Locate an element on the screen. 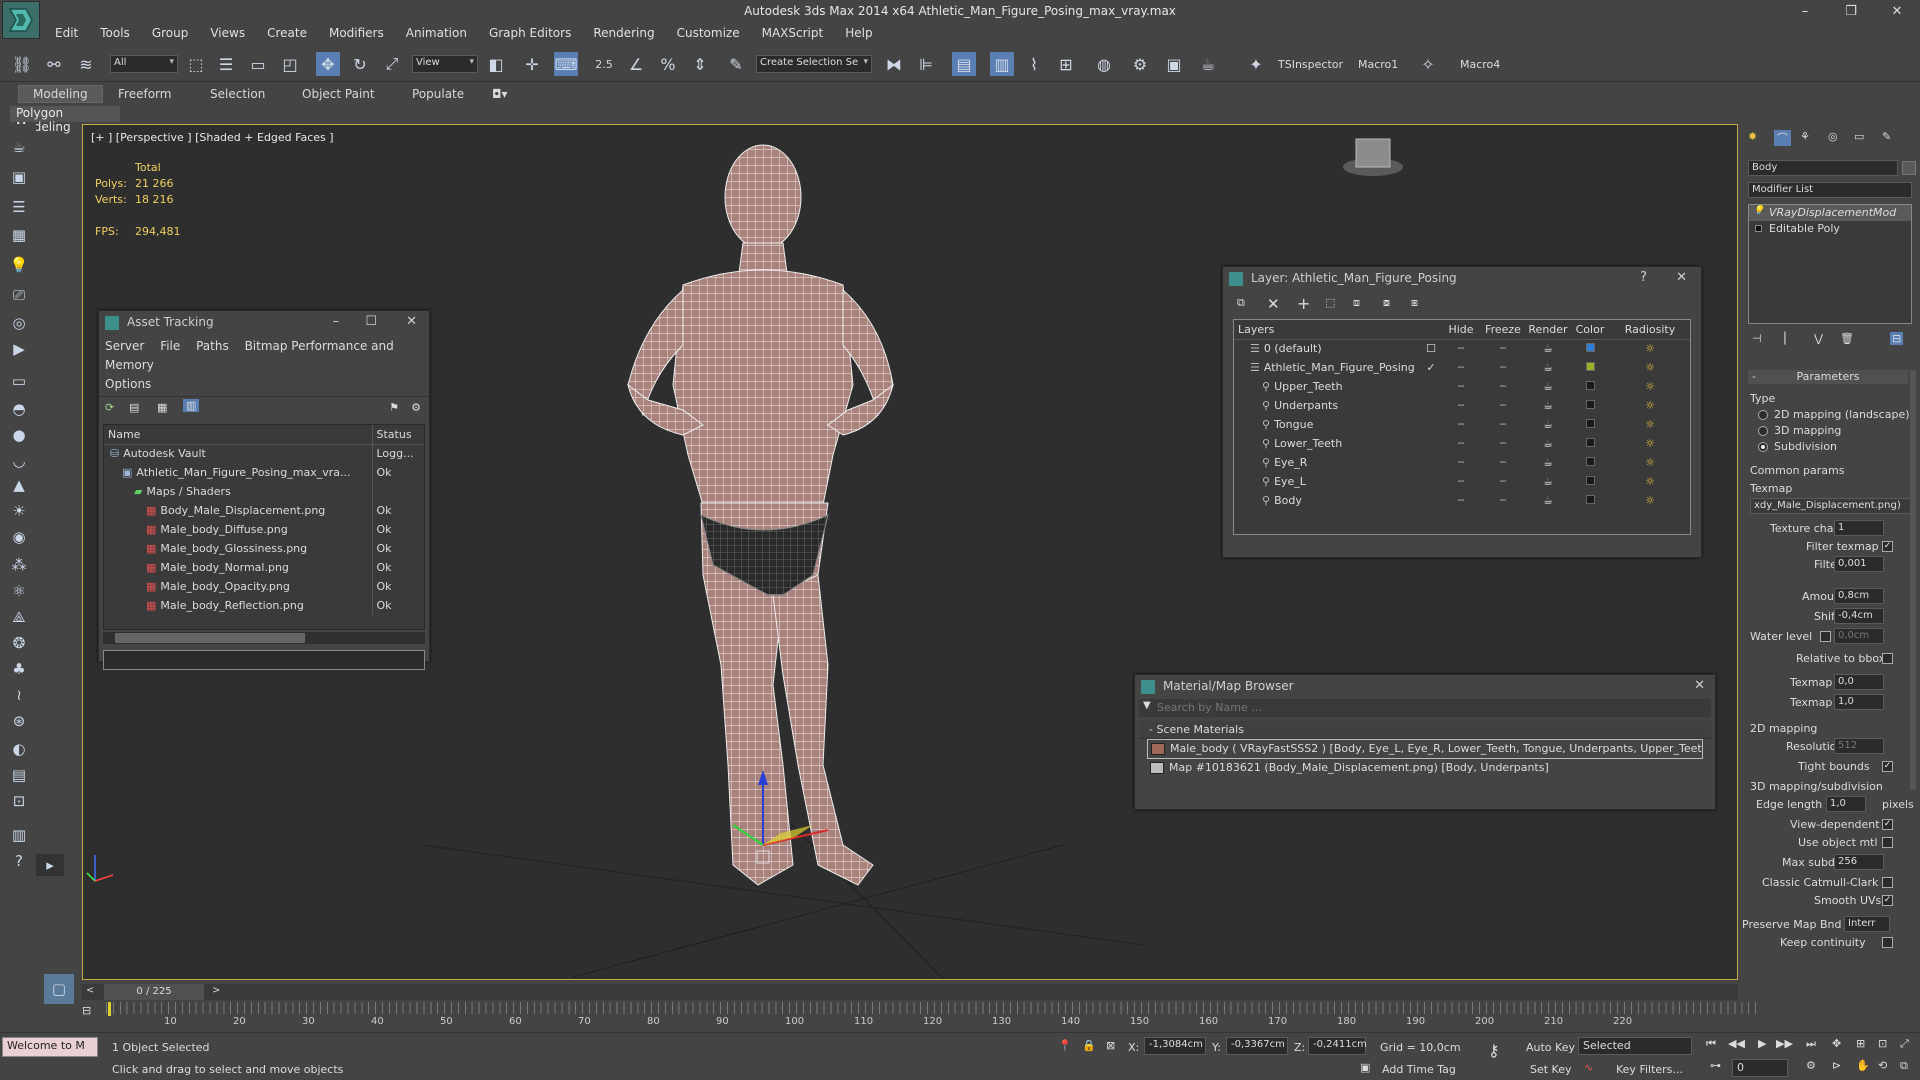 This screenshot has width=1920, height=1080. new-layer-icon: ⧉ is located at coordinates (1241, 303).